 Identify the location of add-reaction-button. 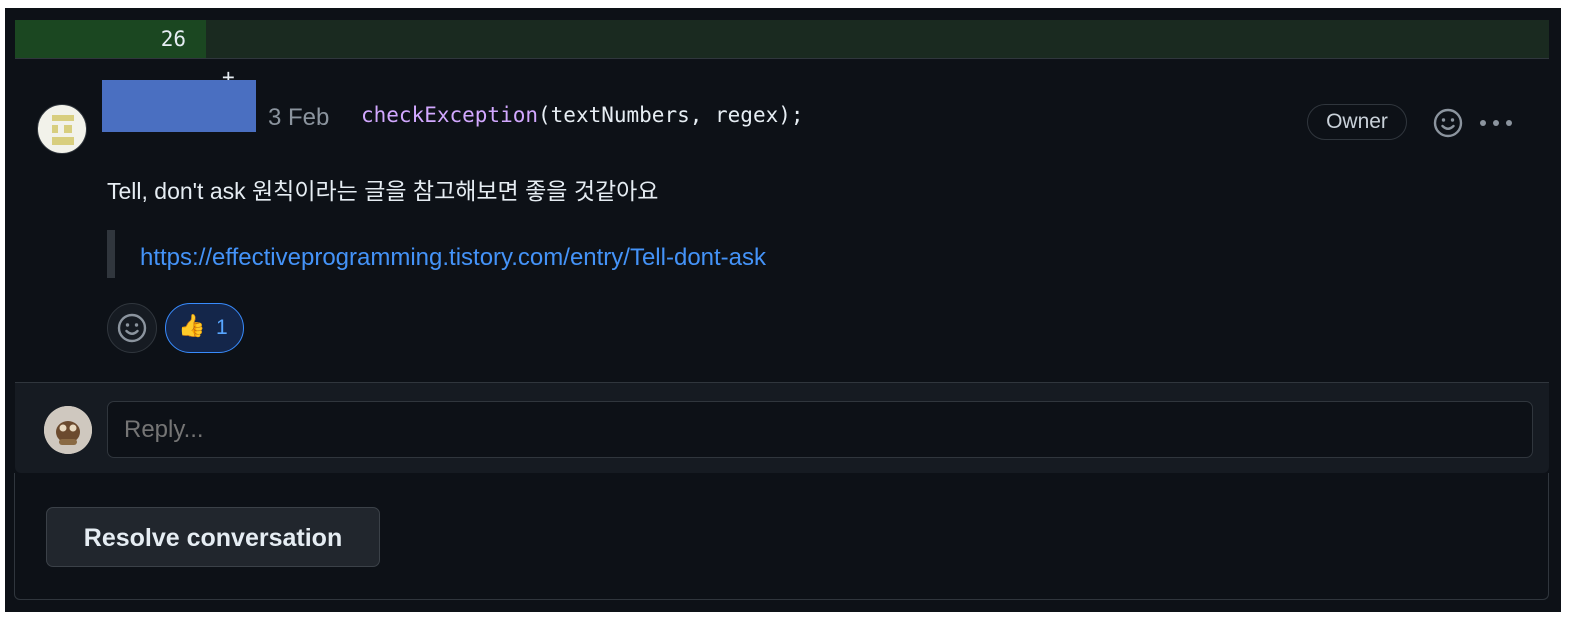
(132, 328).